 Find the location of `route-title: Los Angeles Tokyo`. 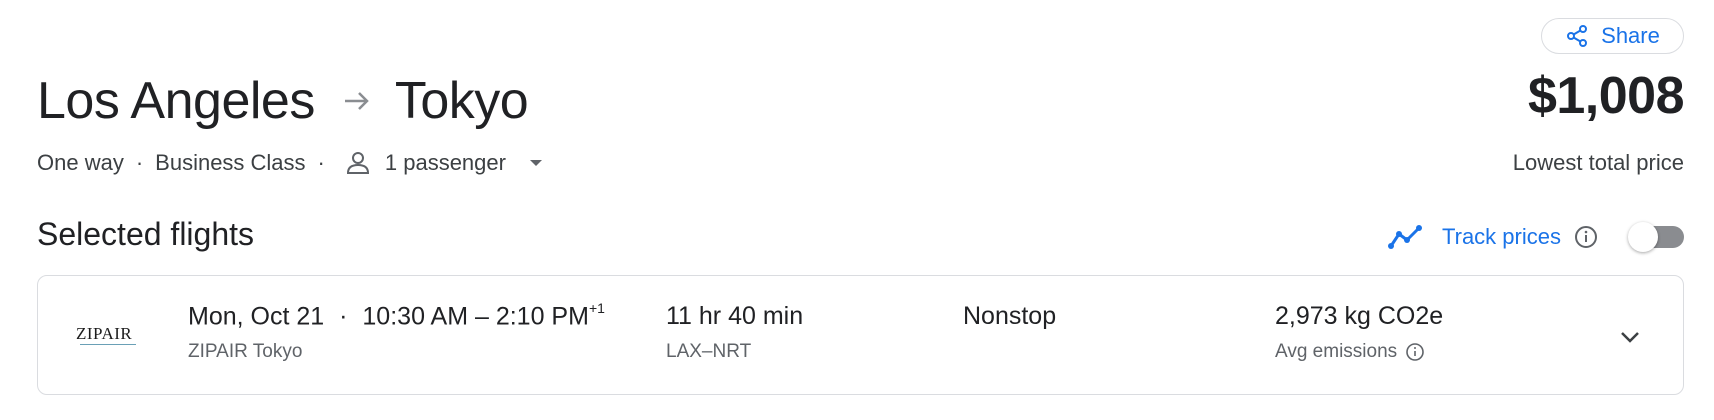

route-title: Los Angeles Tokyo is located at coordinates (283, 101).